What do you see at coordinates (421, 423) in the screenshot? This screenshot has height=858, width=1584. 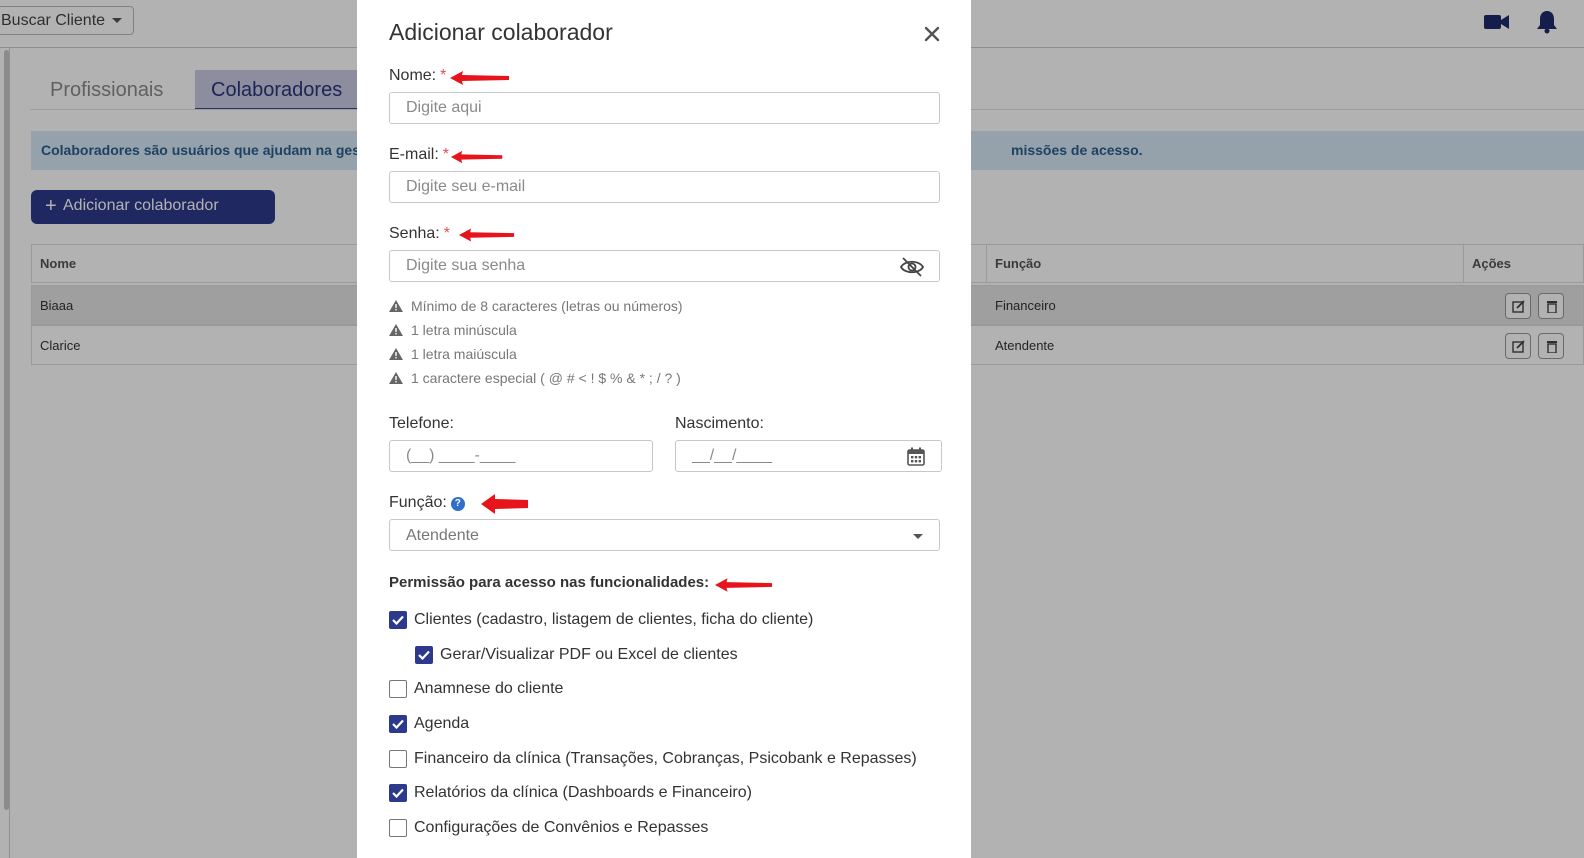 I see `phone-label: Telefone:` at bounding box center [421, 423].